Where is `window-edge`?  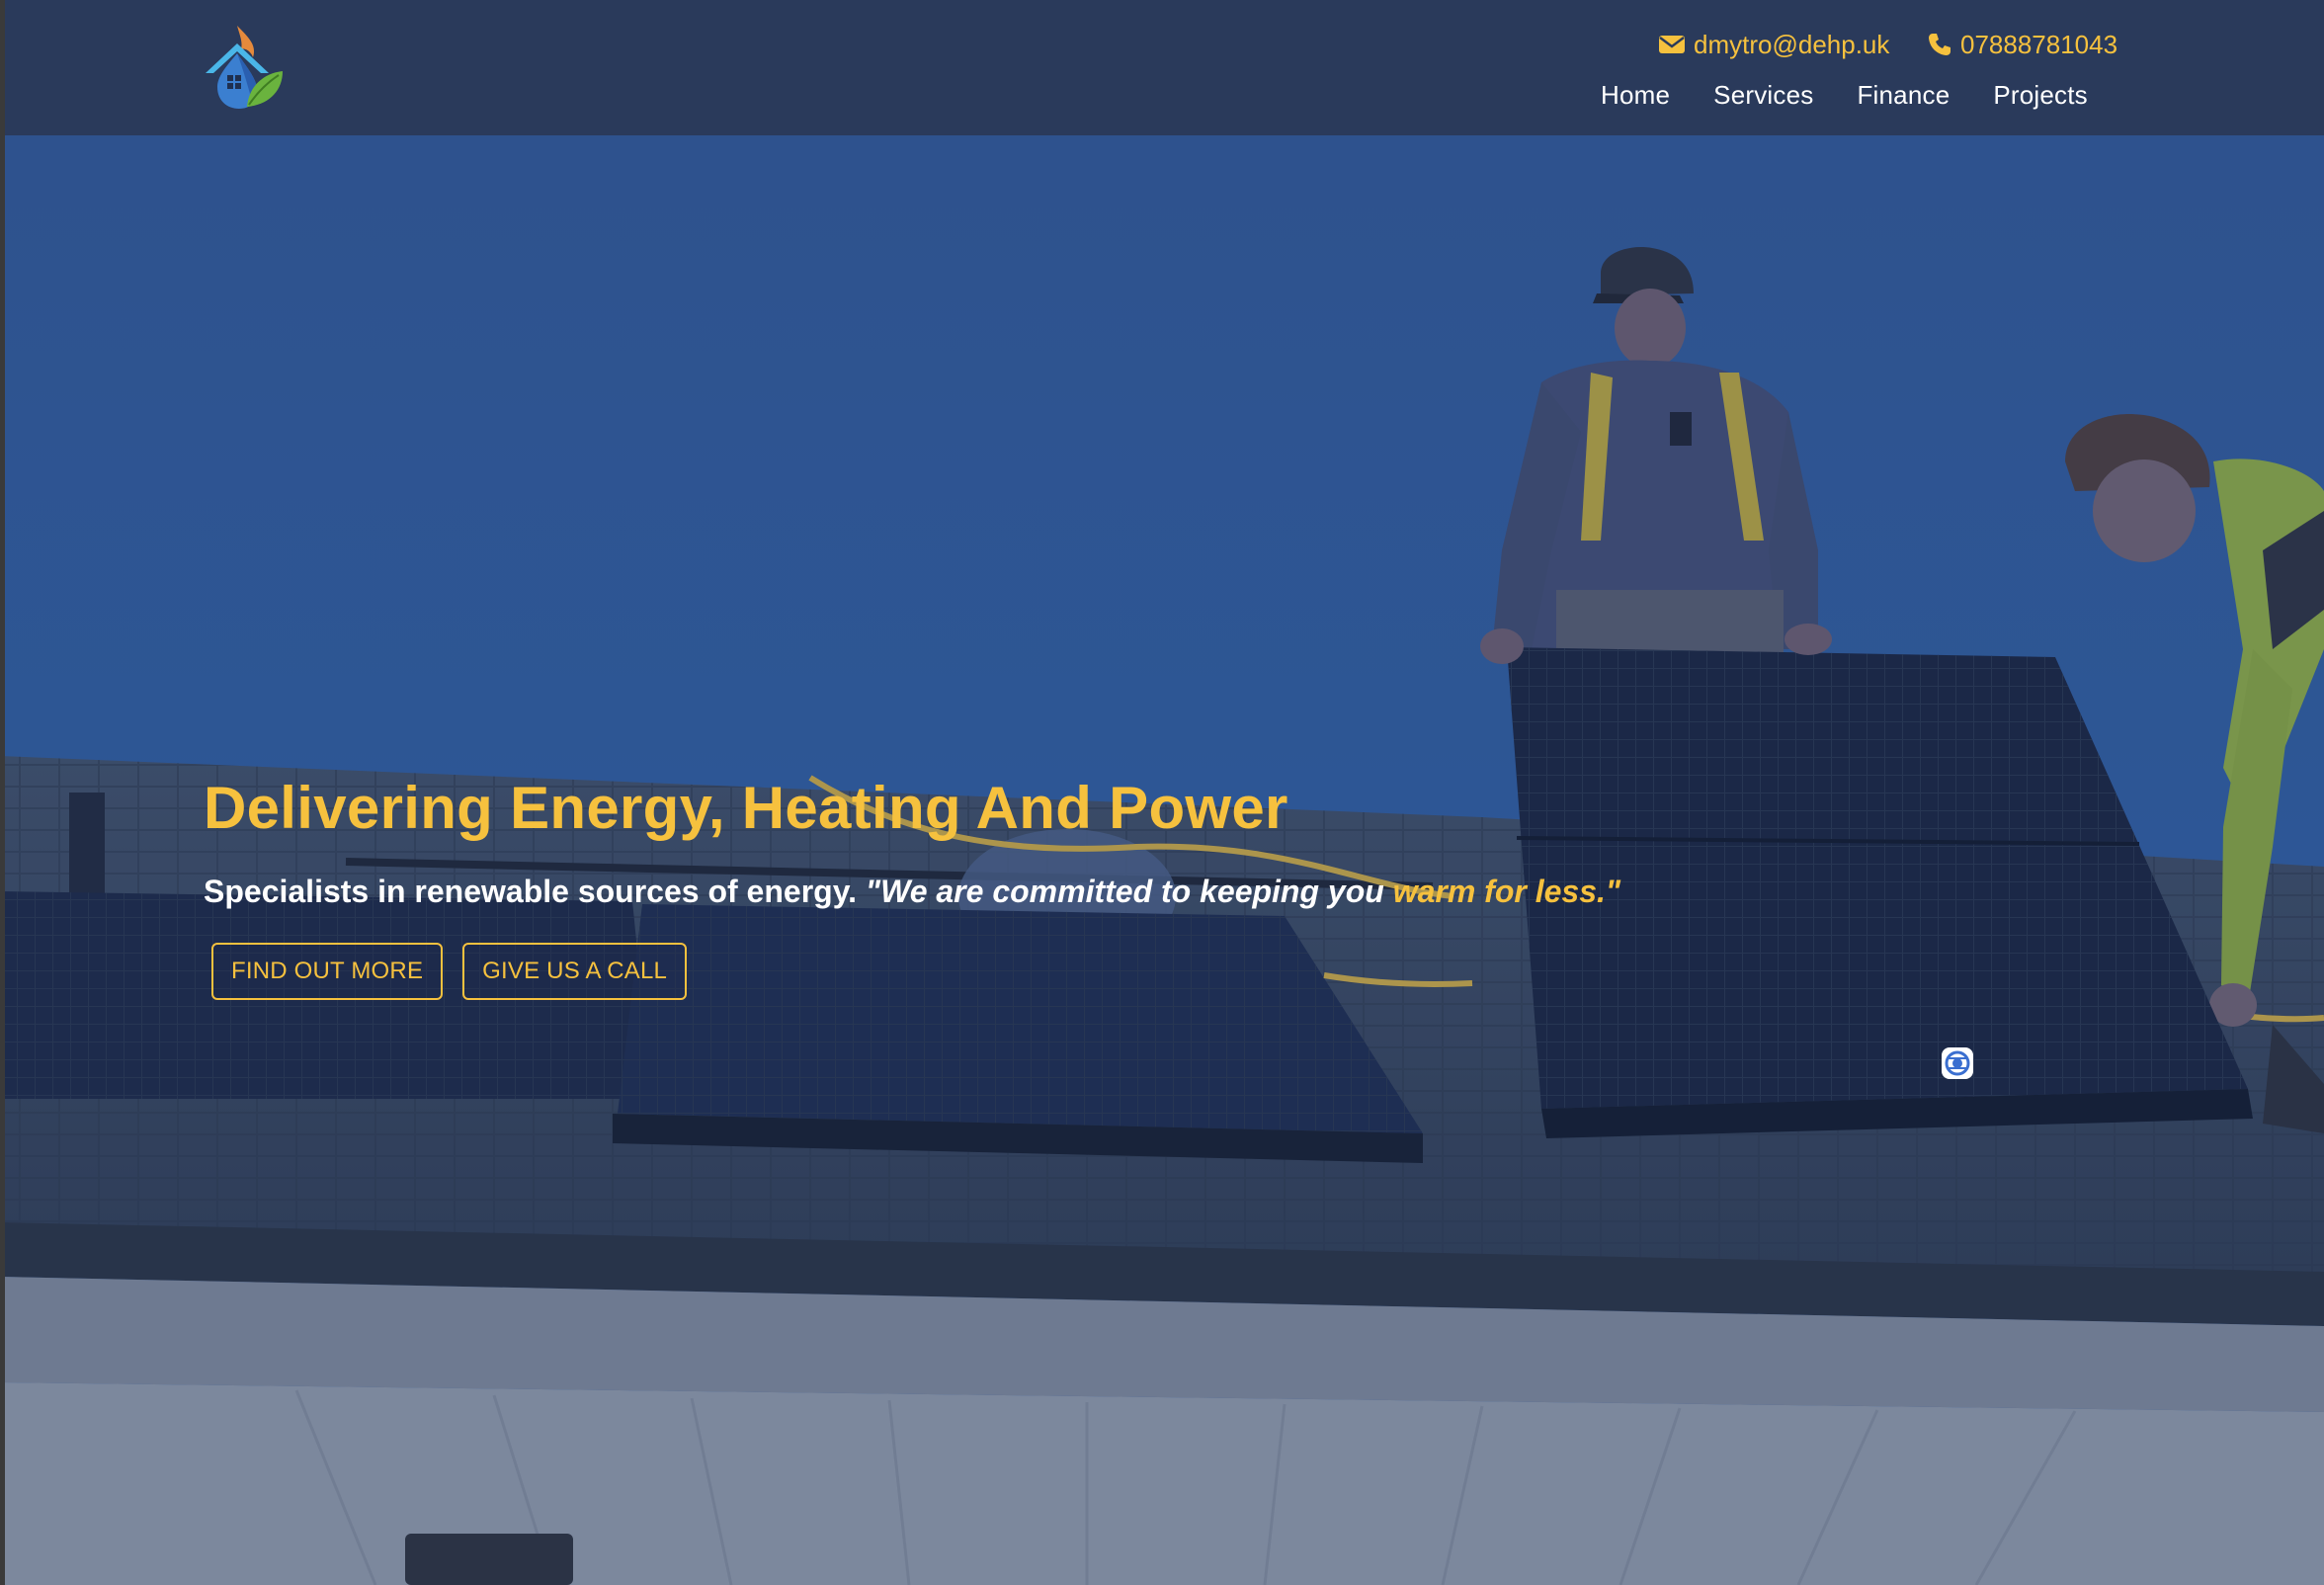 window-edge is located at coordinates (2, 793).